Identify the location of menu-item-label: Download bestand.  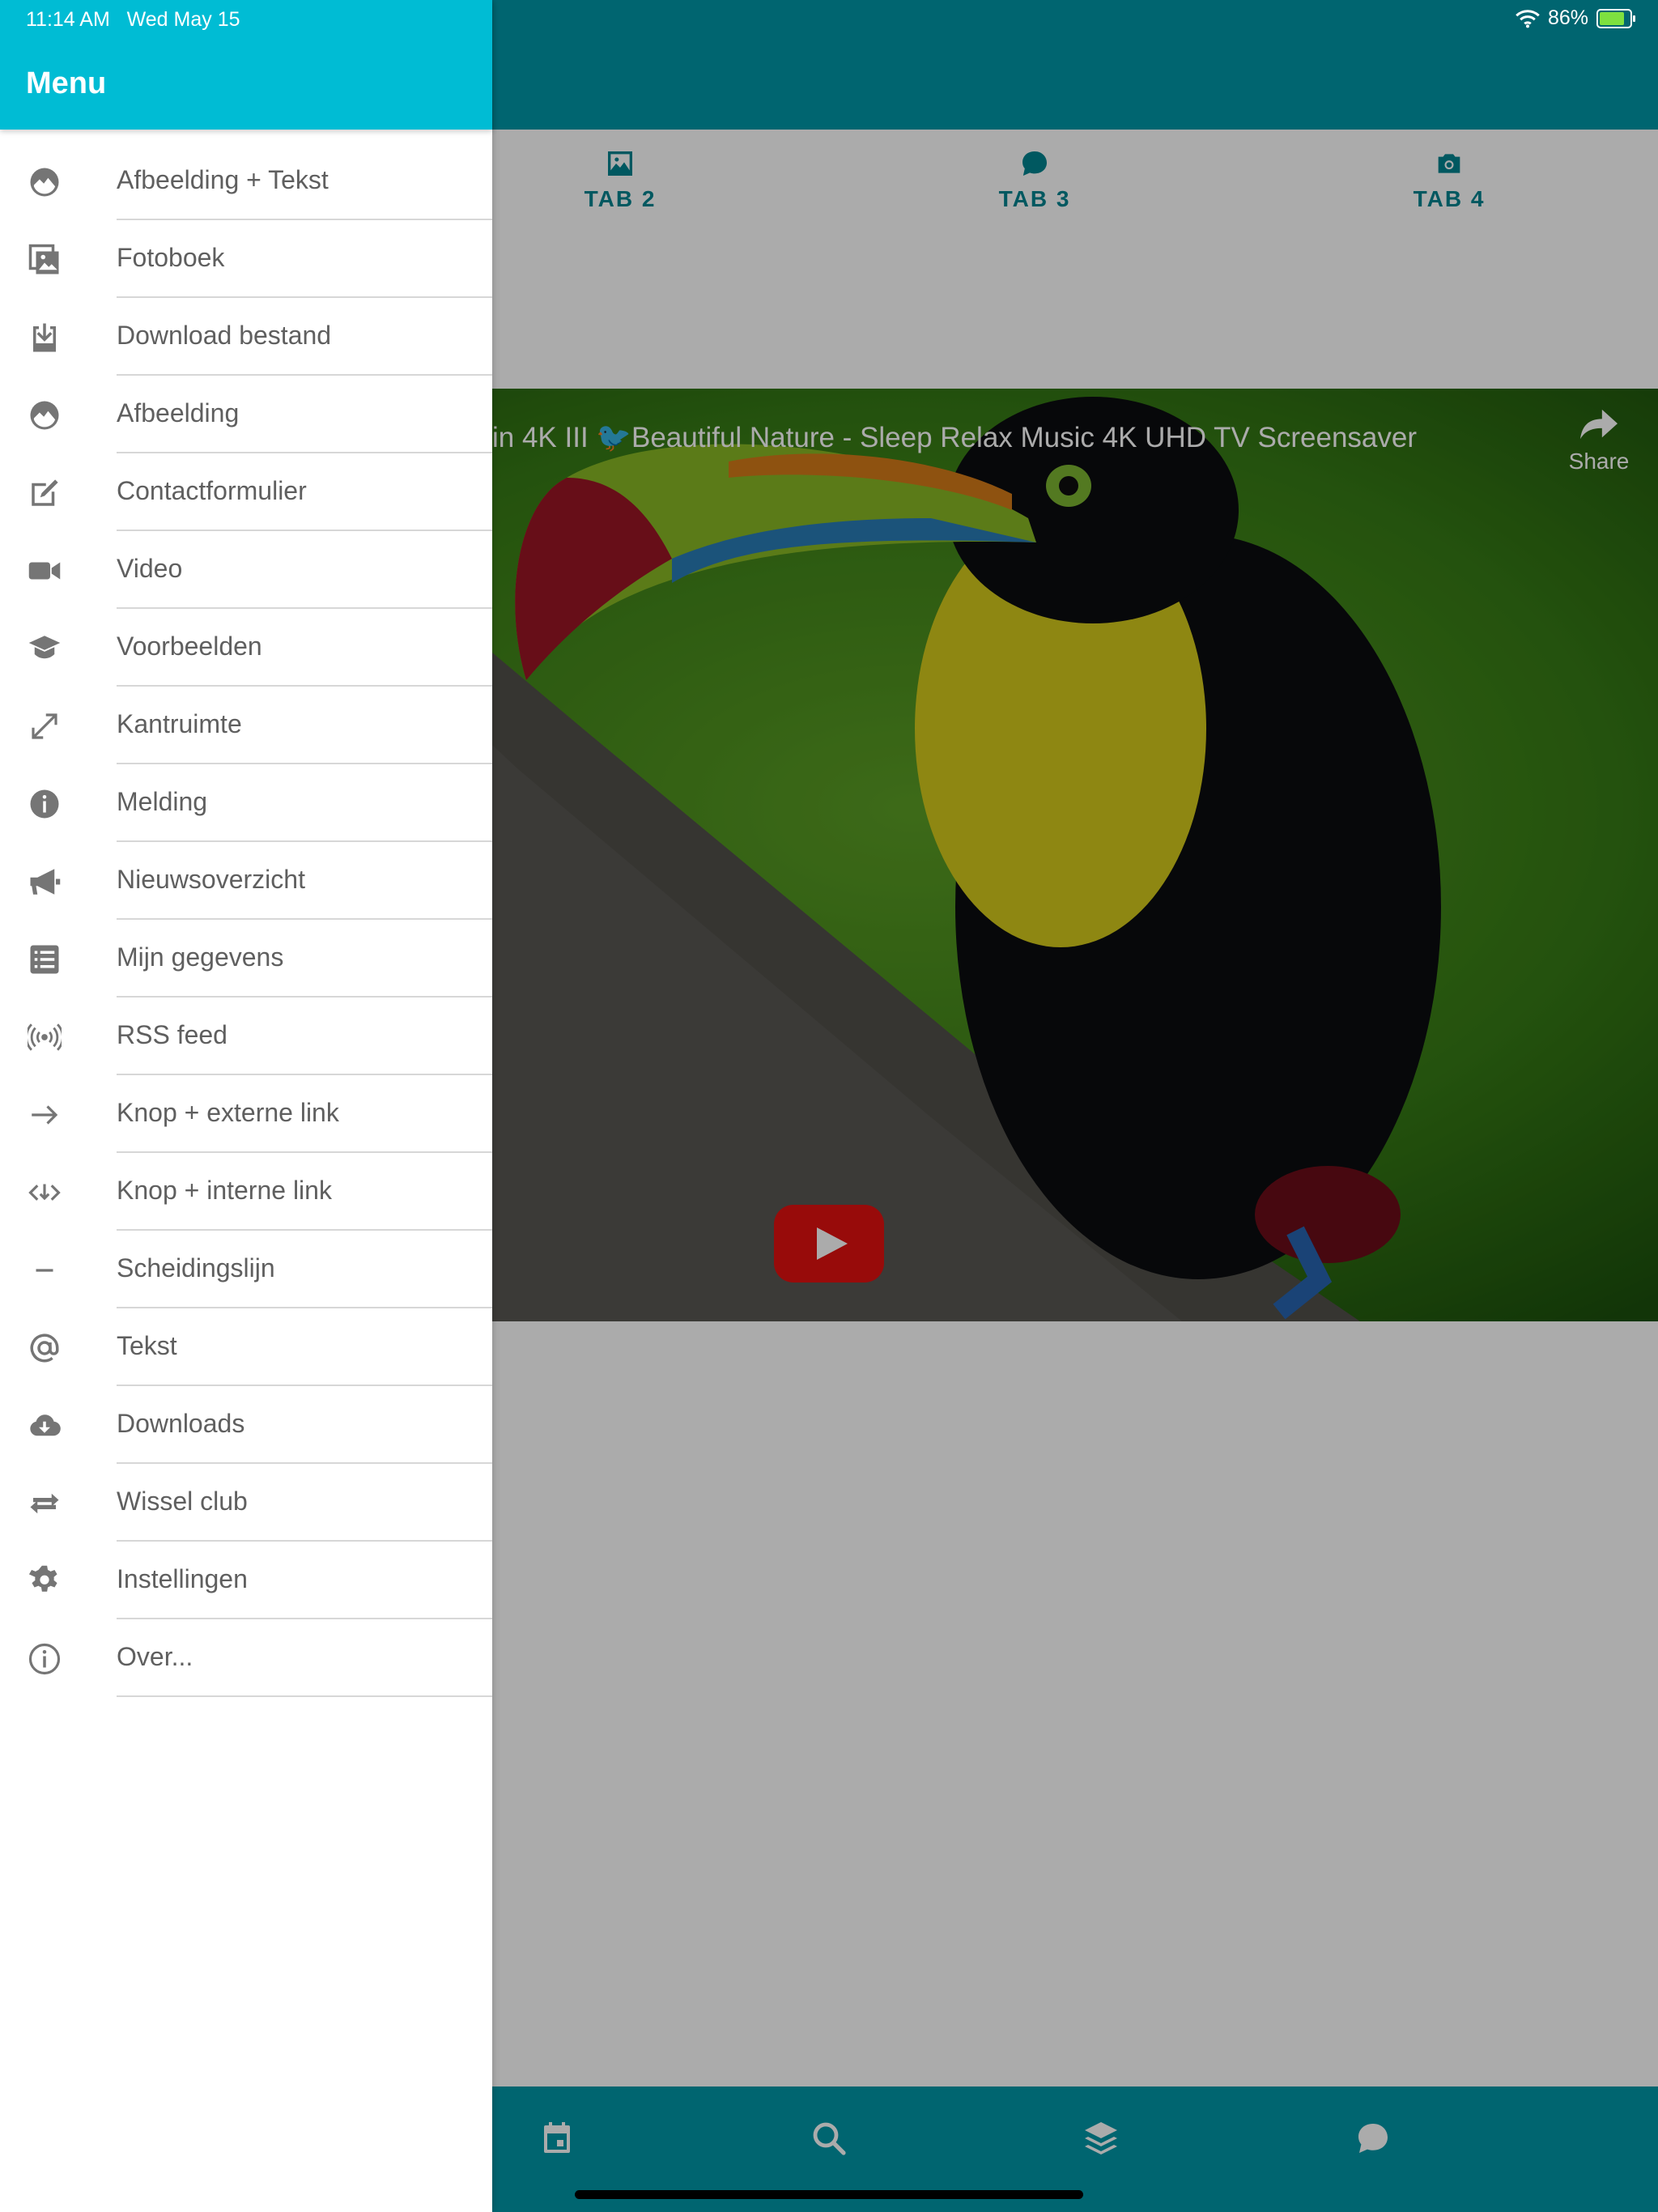
(224, 336).